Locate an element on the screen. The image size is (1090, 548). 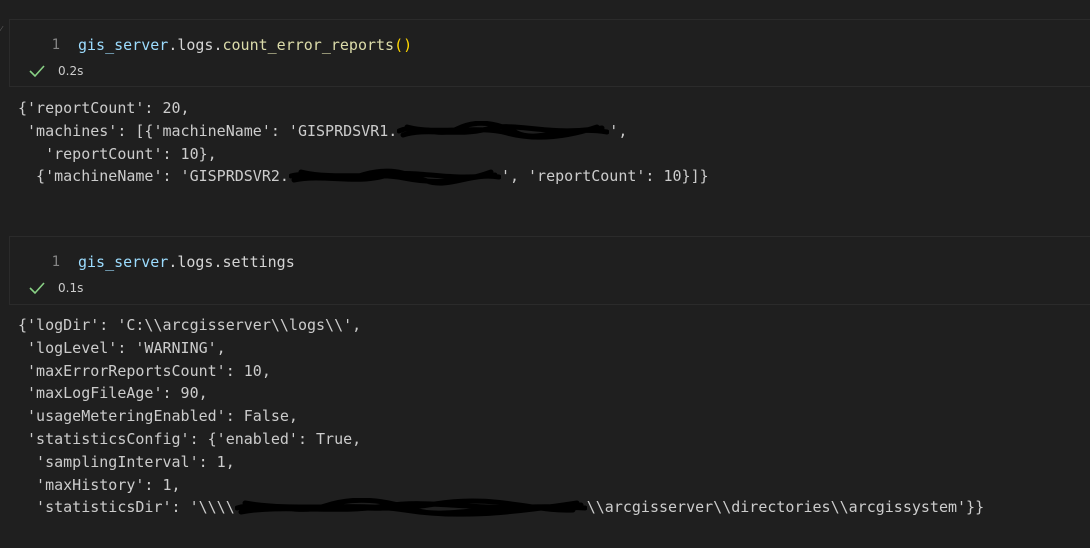
code-line: 1 gis_server. logs. count_error_reports() is located at coordinates (211, 45).